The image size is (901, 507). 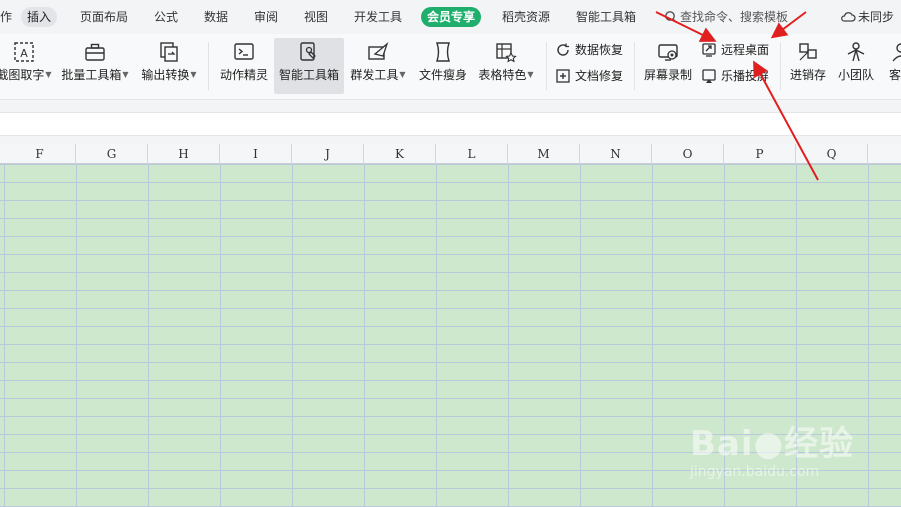 What do you see at coordinates (668, 52) in the screenshot?
I see `screen-record-icon` at bounding box center [668, 52].